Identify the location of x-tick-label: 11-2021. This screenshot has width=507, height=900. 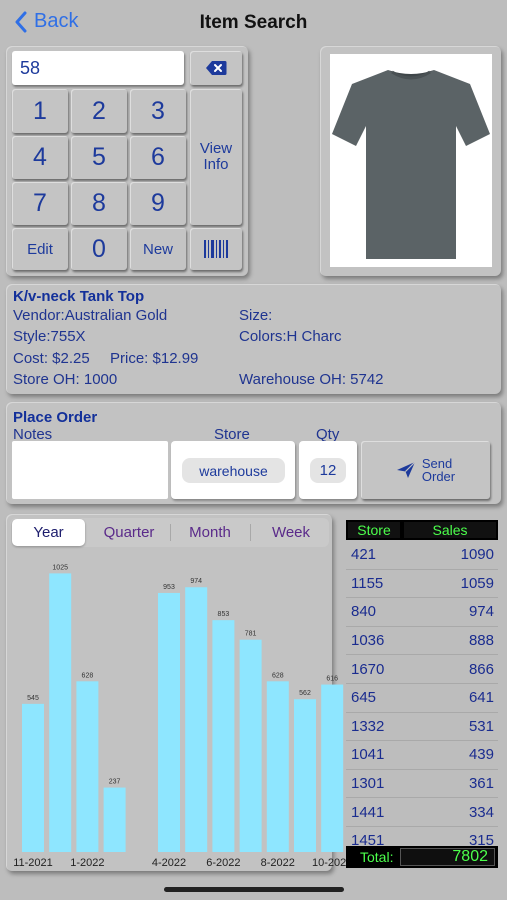
(33, 863).